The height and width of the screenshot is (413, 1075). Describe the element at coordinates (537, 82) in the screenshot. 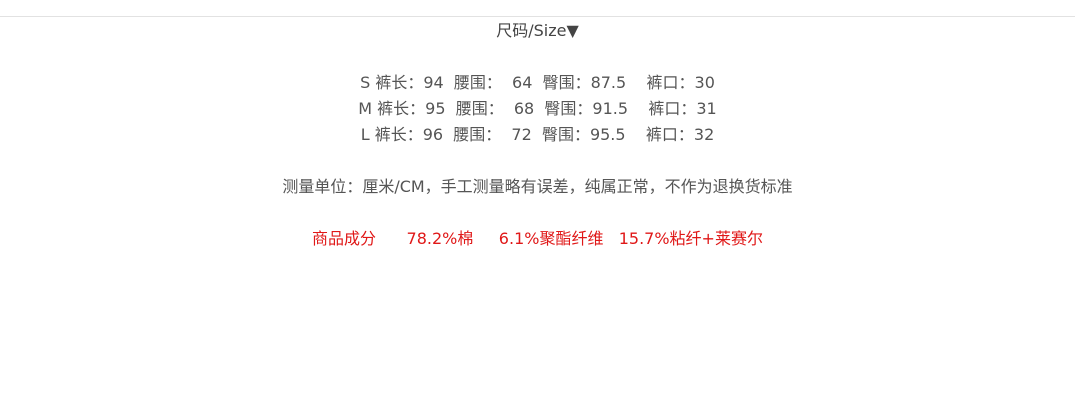

I see `size-row-s: S 裤长：94 腰围： 64 臀围：87.5 裤口：30` at that location.